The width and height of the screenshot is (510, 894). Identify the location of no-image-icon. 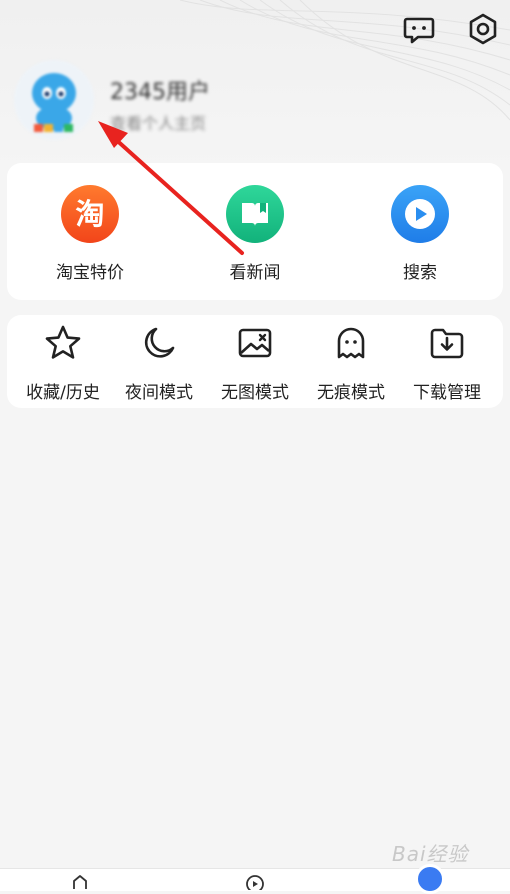
(255, 343).